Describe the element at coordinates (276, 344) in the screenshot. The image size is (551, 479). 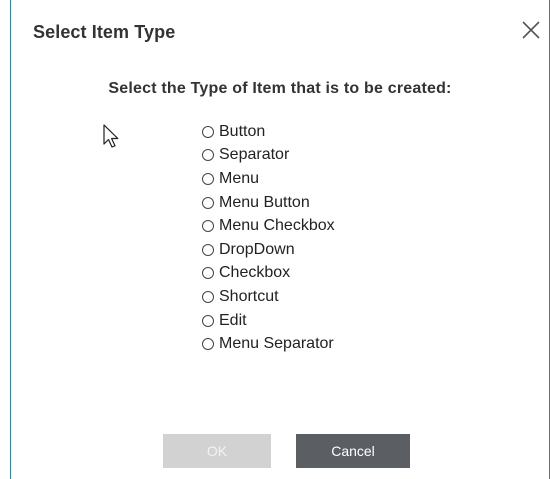
I see `radio-label: Menu Separator` at that location.